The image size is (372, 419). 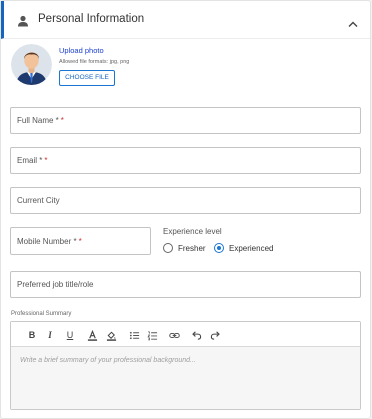 I want to click on allowed-formats-text: Allowed file formats: jpg, png, so click(x=94, y=62).